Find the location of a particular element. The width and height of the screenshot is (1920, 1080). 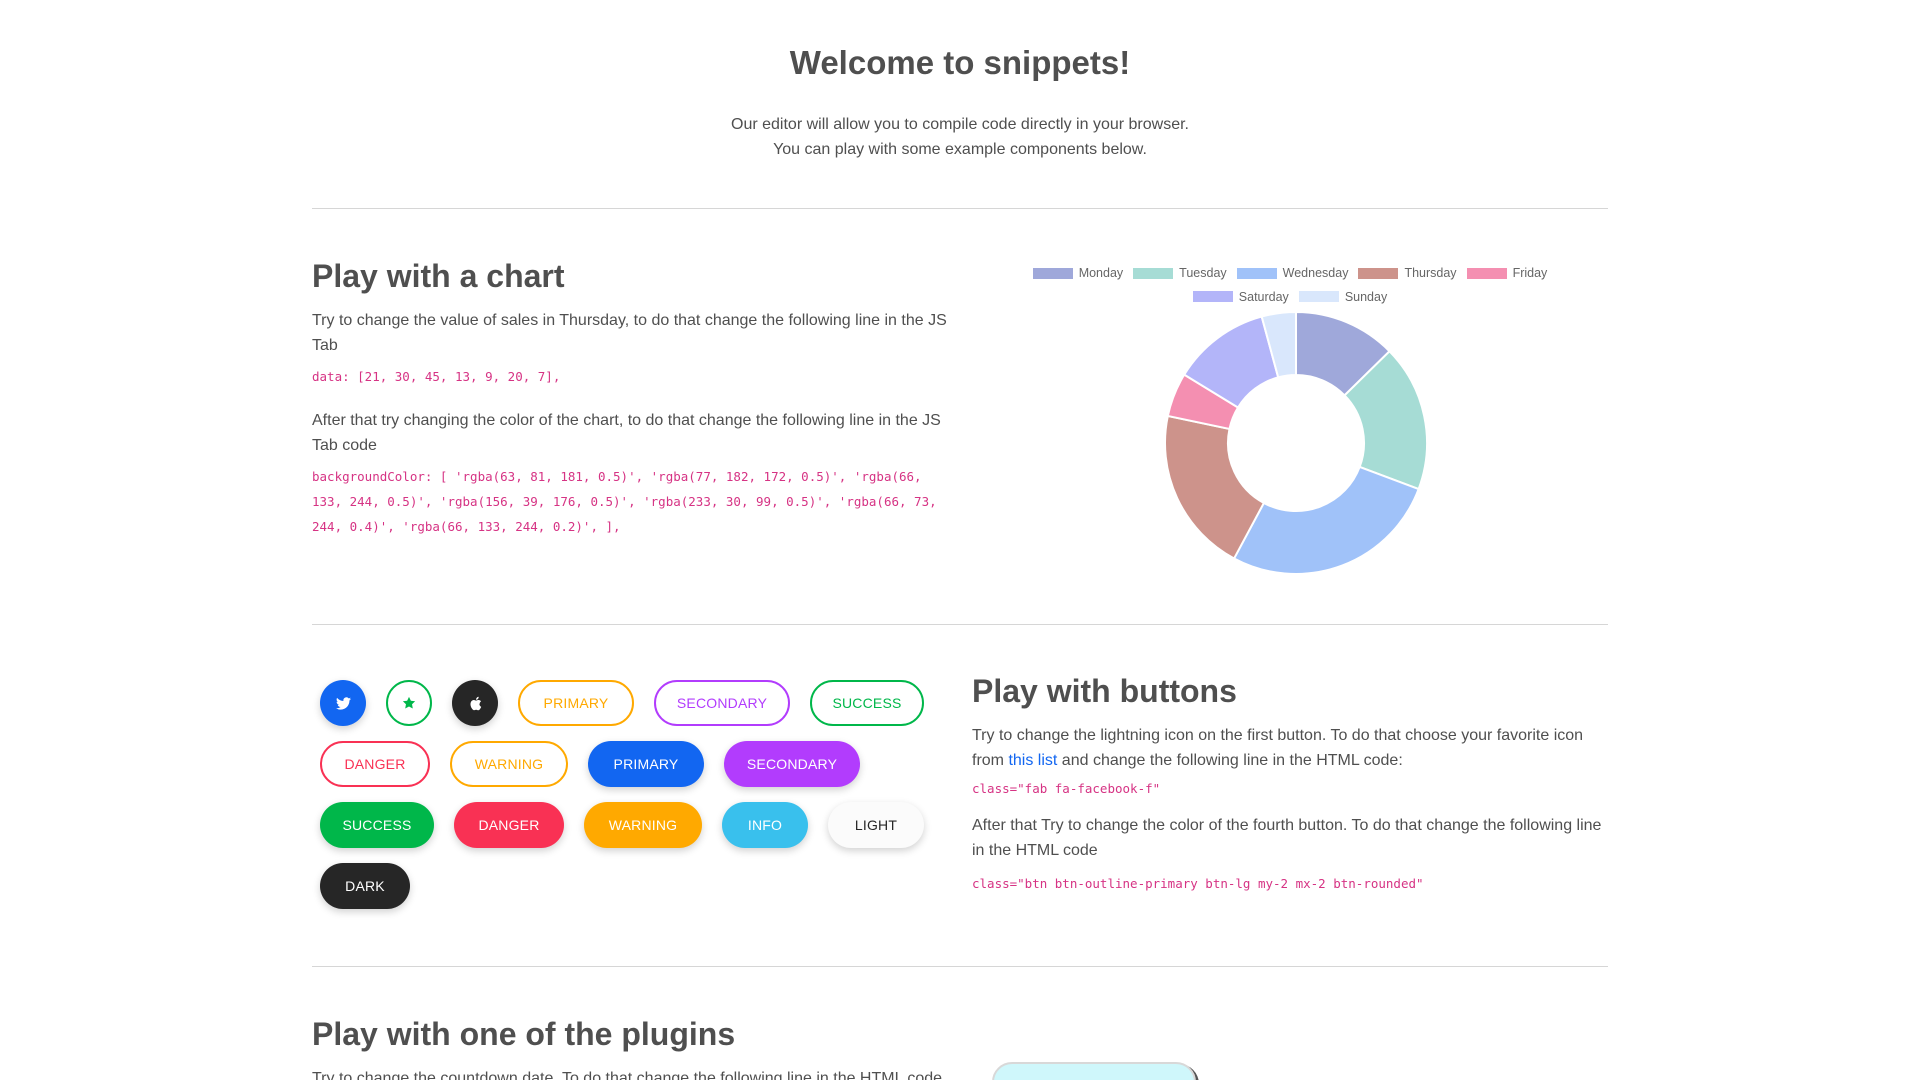

primary-button: PRIMARY is located at coordinates (646, 764).